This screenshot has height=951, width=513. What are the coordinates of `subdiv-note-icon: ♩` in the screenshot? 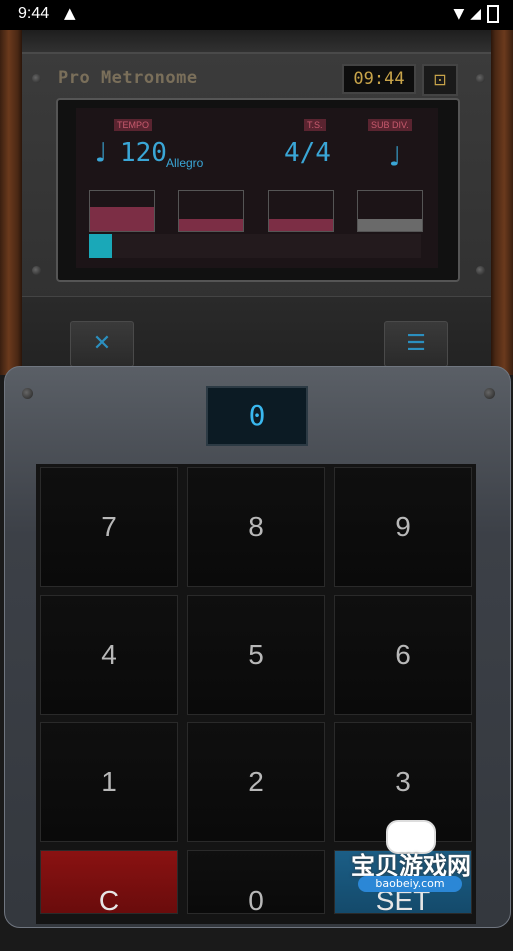 It's located at (394, 156).